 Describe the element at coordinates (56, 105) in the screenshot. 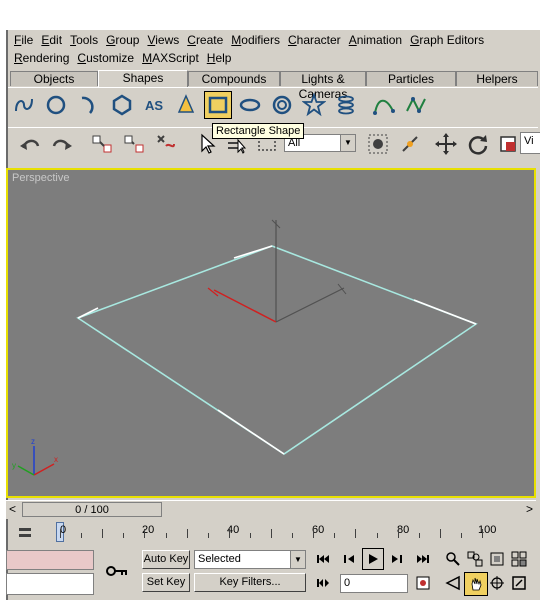

I see `circle-icon` at that location.